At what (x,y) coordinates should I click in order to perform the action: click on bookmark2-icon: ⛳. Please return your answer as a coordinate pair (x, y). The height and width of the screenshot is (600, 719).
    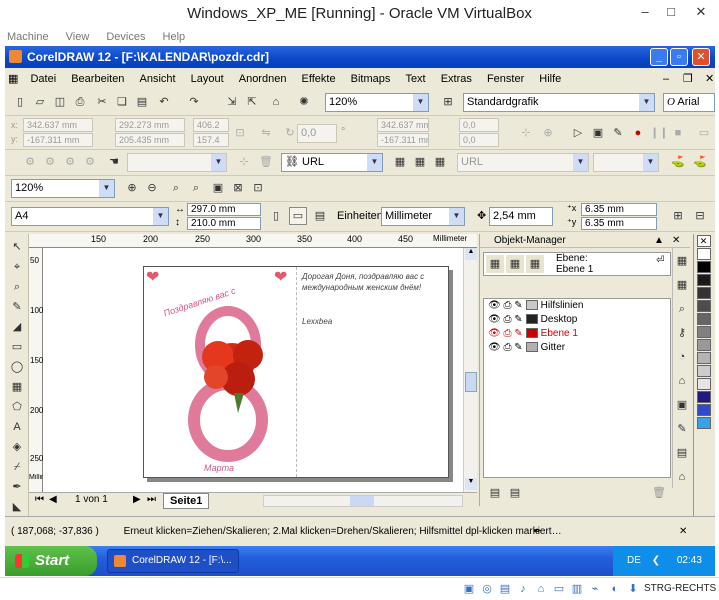
    Looking at the image, I should click on (700, 162).